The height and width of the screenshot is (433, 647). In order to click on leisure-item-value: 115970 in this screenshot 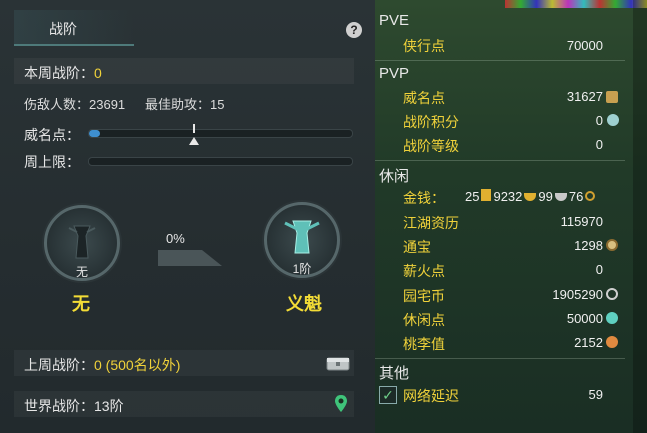, I will do `click(581, 221)`.